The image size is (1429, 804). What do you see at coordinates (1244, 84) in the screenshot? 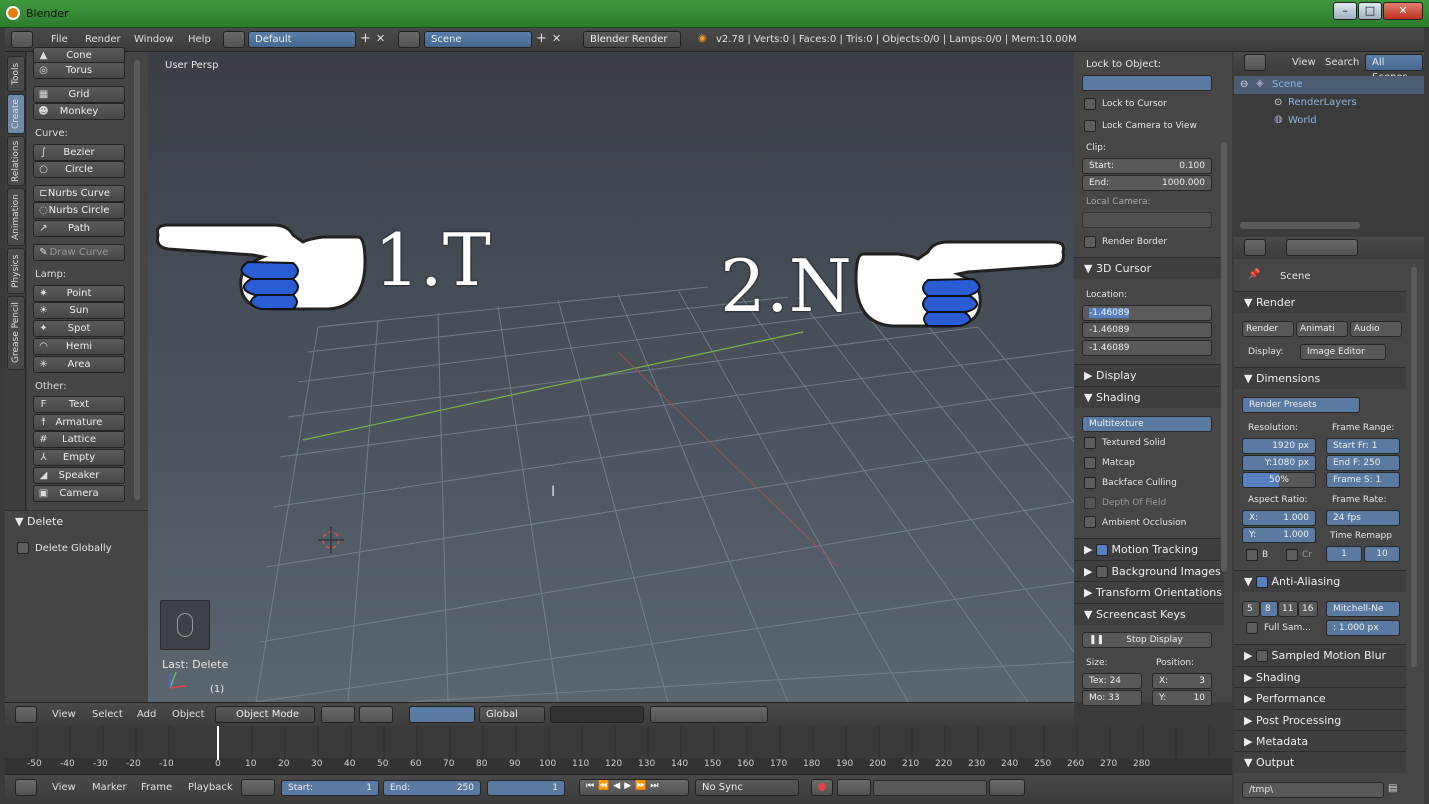
I see `collapse-icon: ⊖` at bounding box center [1244, 84].